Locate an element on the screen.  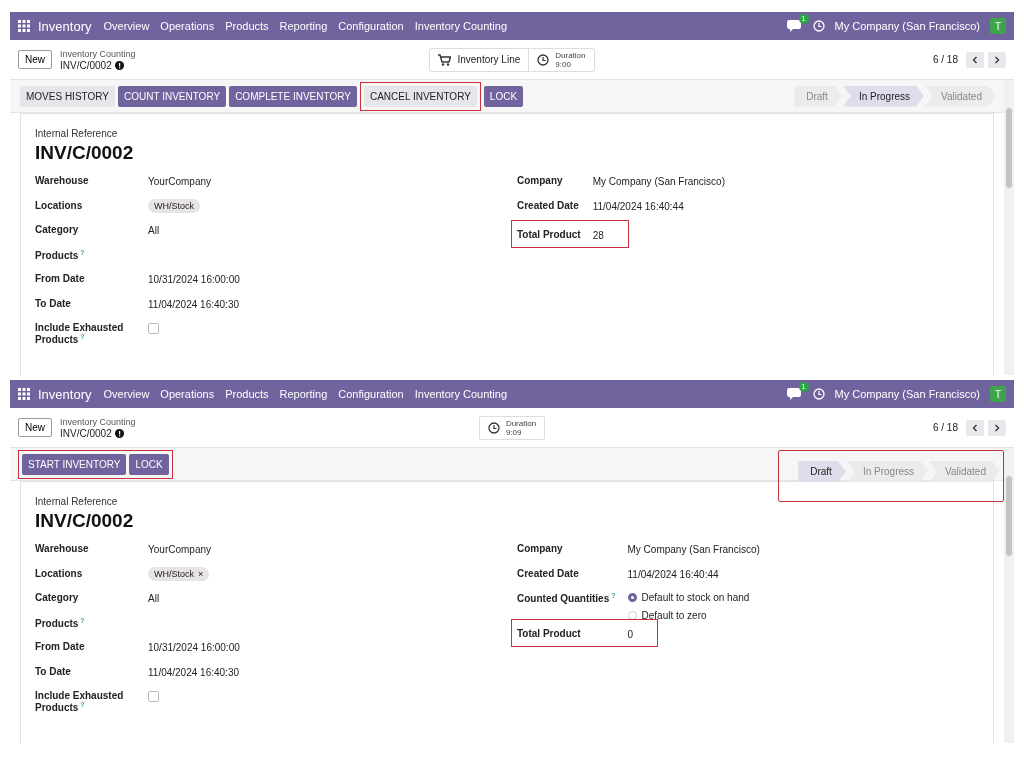
record-name: INV/C/0002 is located at coordinates (86, 65).